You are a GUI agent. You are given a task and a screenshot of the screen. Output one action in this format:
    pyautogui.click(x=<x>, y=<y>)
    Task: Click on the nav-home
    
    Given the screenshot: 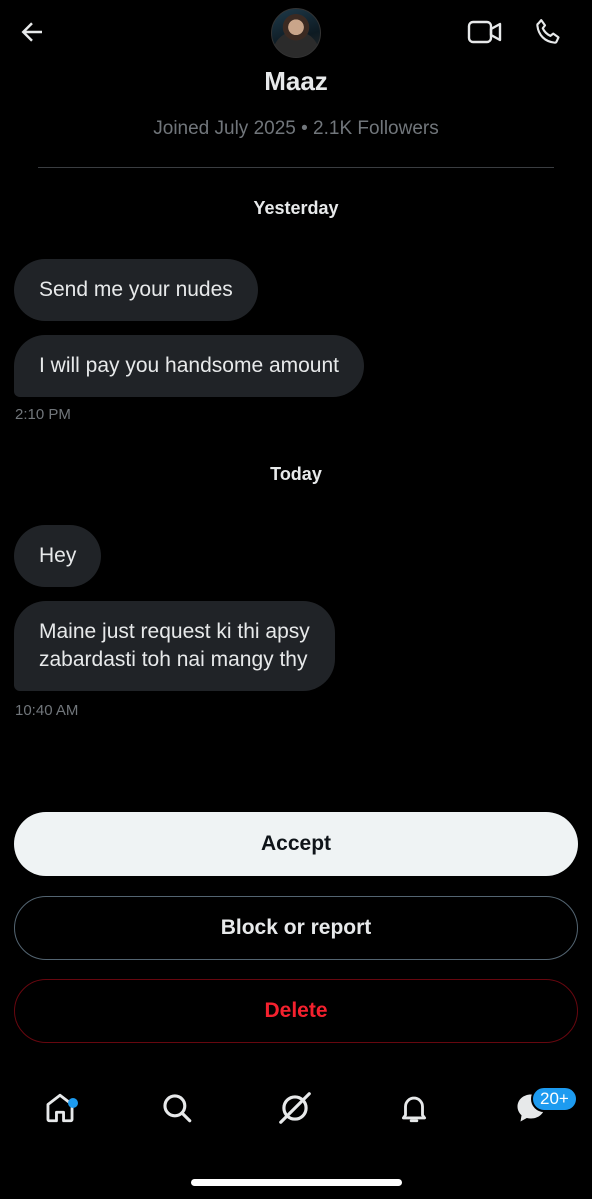 What is the action you would take?
    pyautogui.click(x=60, y=1108)
    